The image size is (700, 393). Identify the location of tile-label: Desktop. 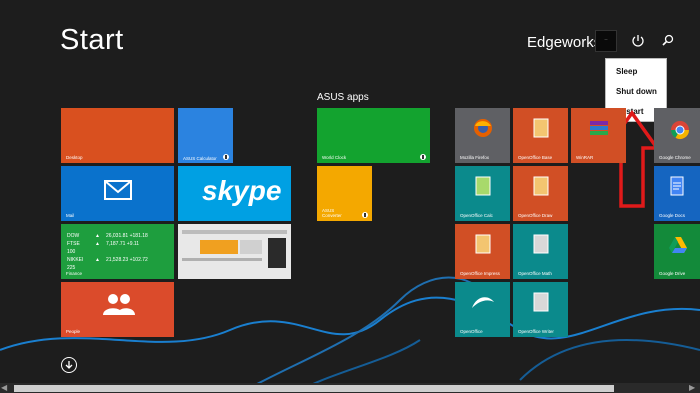
(74, 157).